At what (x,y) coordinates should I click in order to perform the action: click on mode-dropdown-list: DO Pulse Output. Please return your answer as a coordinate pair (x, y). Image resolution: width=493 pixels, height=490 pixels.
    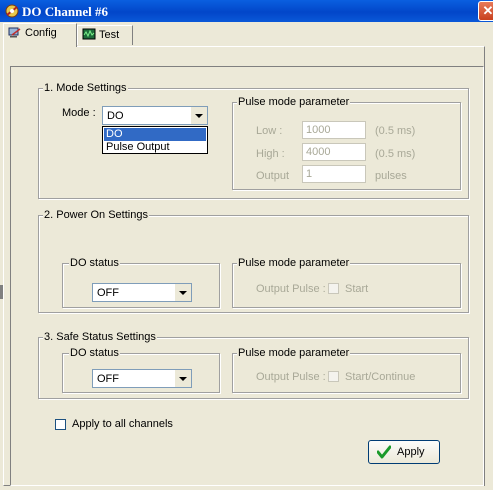
    Looking at the image, I should click on (155, 140).